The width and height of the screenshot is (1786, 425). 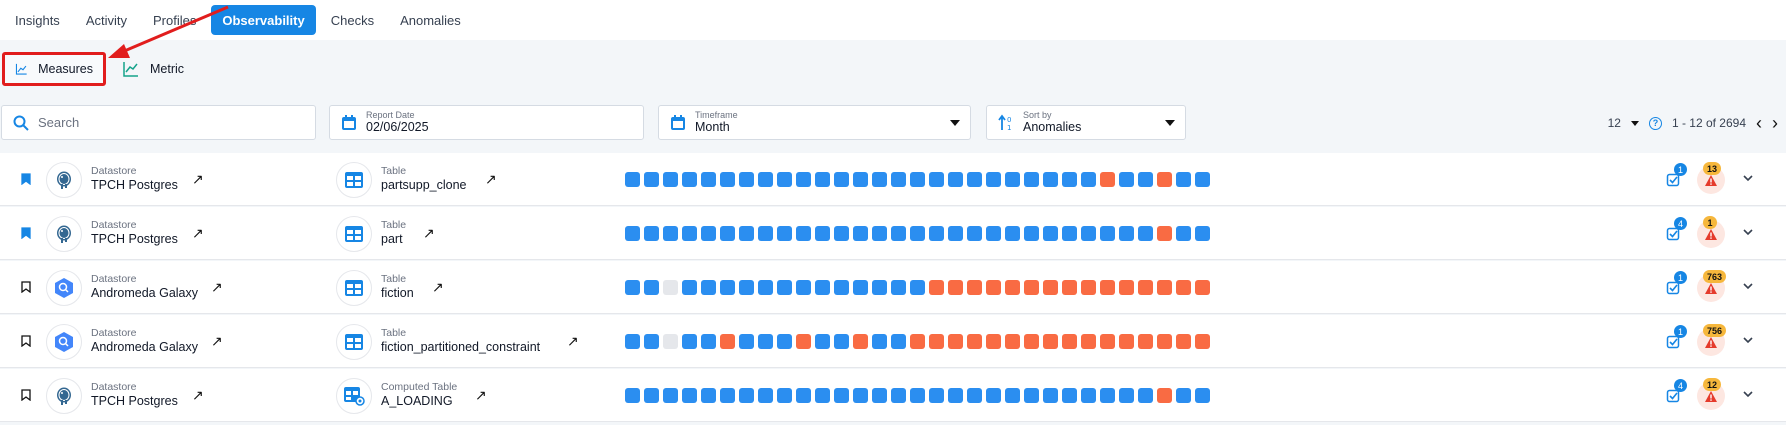 What do you see at coordinates (153, 69) in the screenshot?
I see `metric-subtab: Metric` at bounding box center [153, 69].